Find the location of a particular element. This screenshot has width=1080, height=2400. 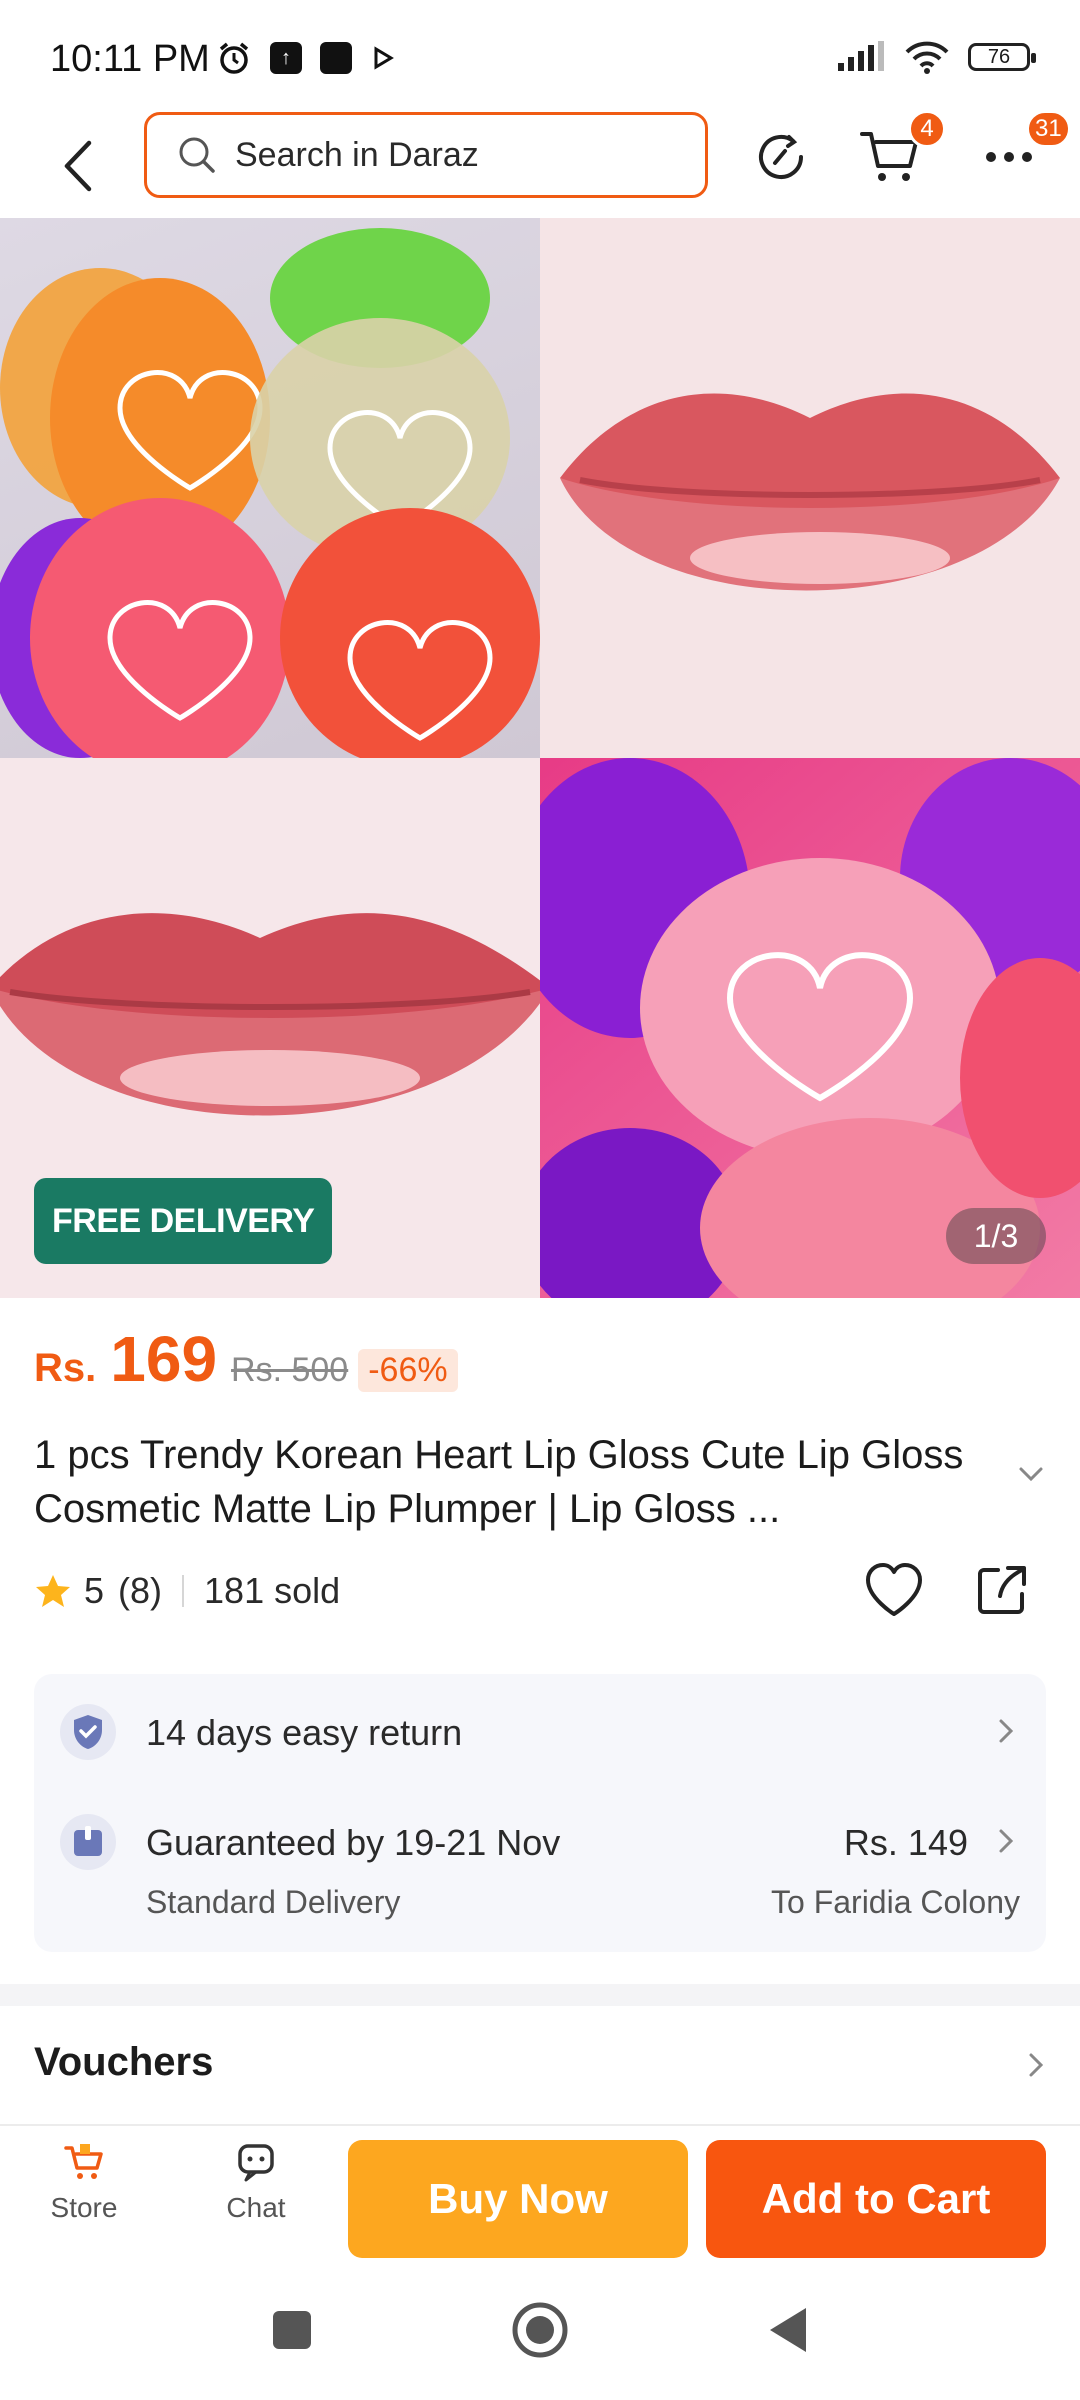

expand-title-button is located at coordinates (1031, 1476).